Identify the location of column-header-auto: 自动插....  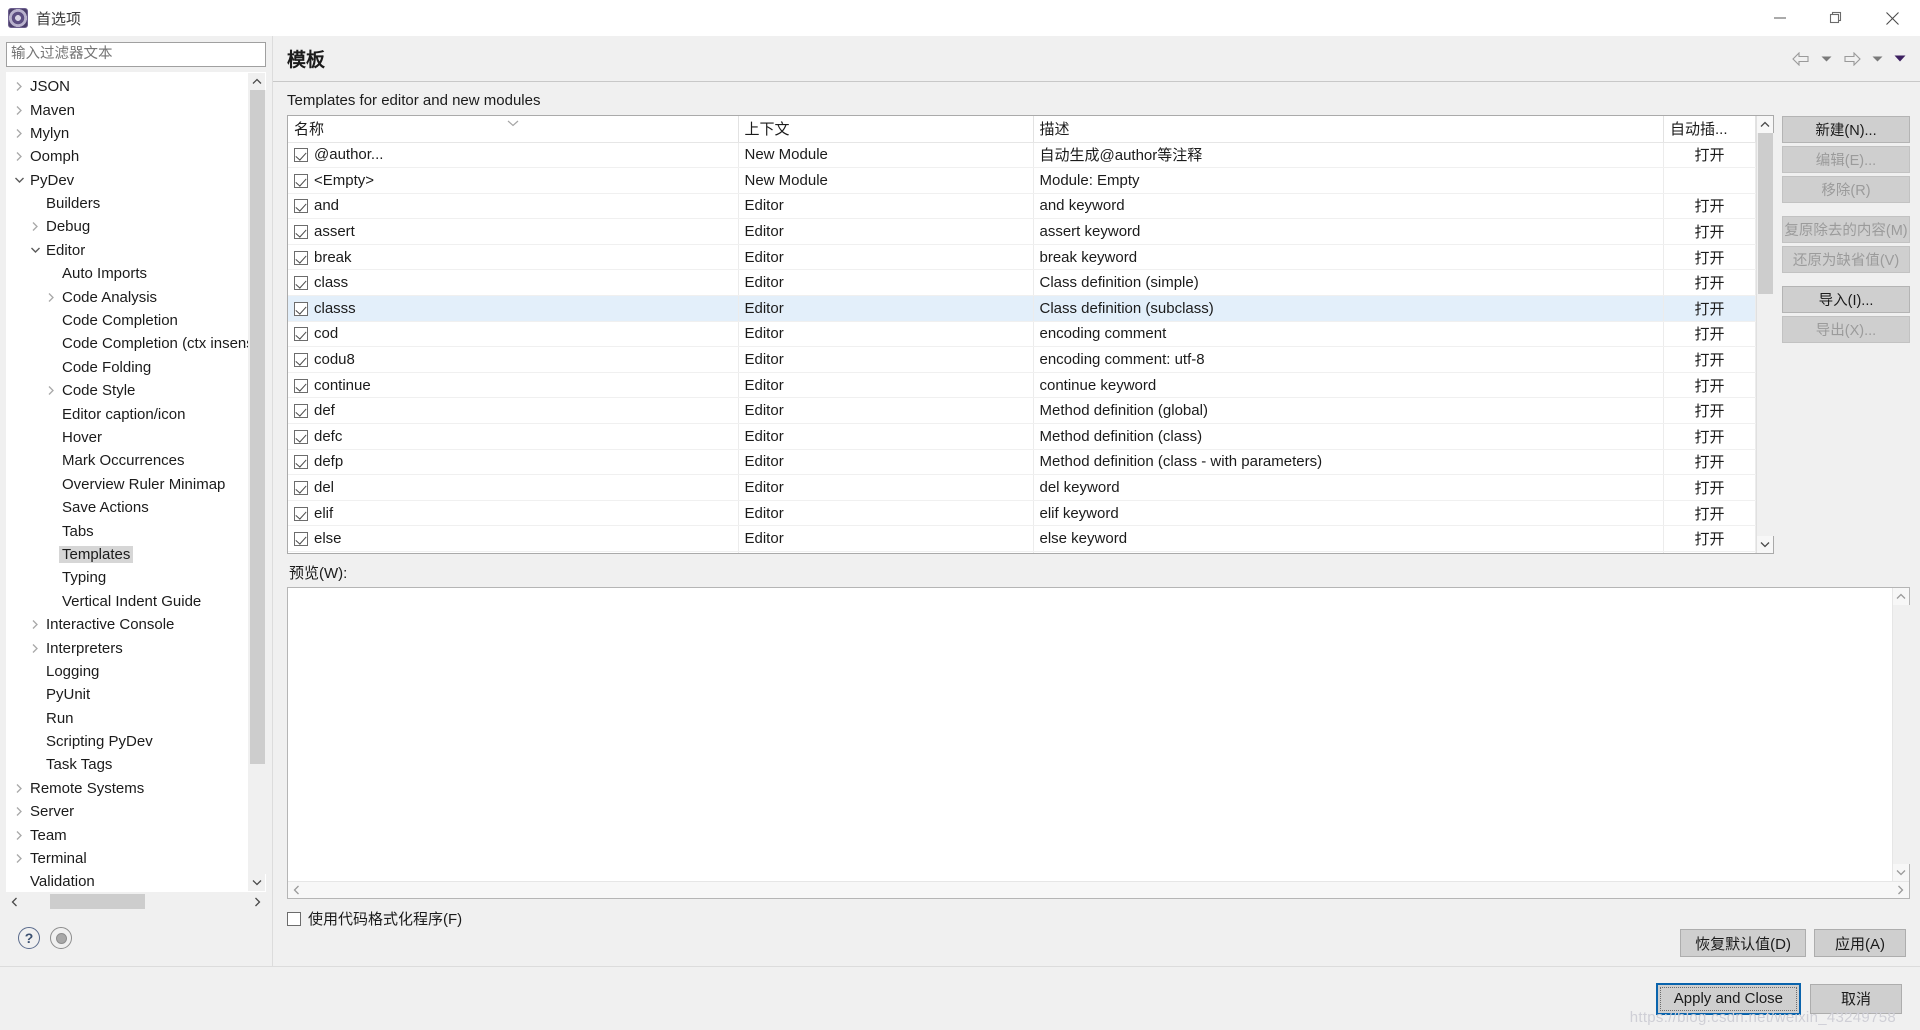
(1709, 129).